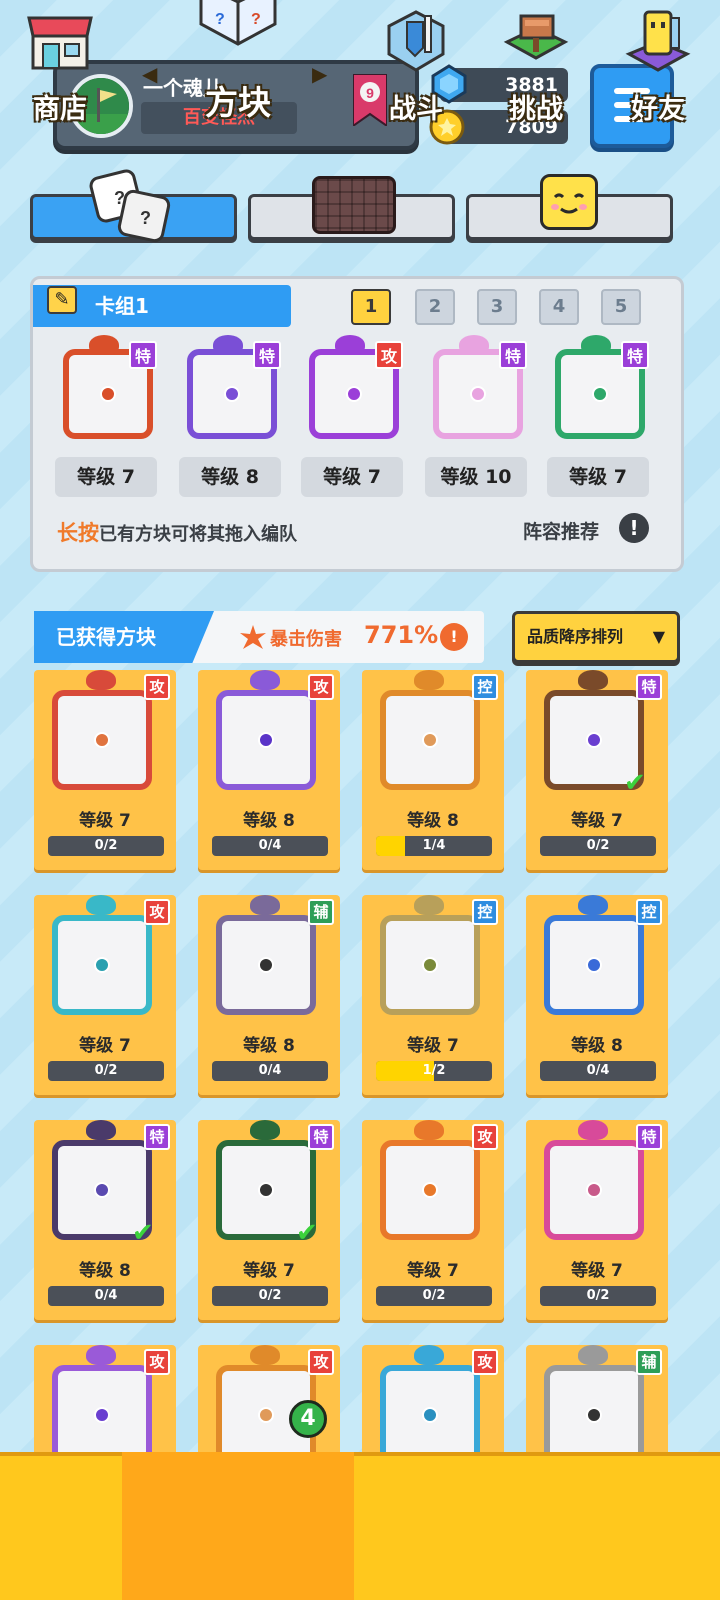  I want to click on block-card: 控等级 8 1/4, so click(433, 770).